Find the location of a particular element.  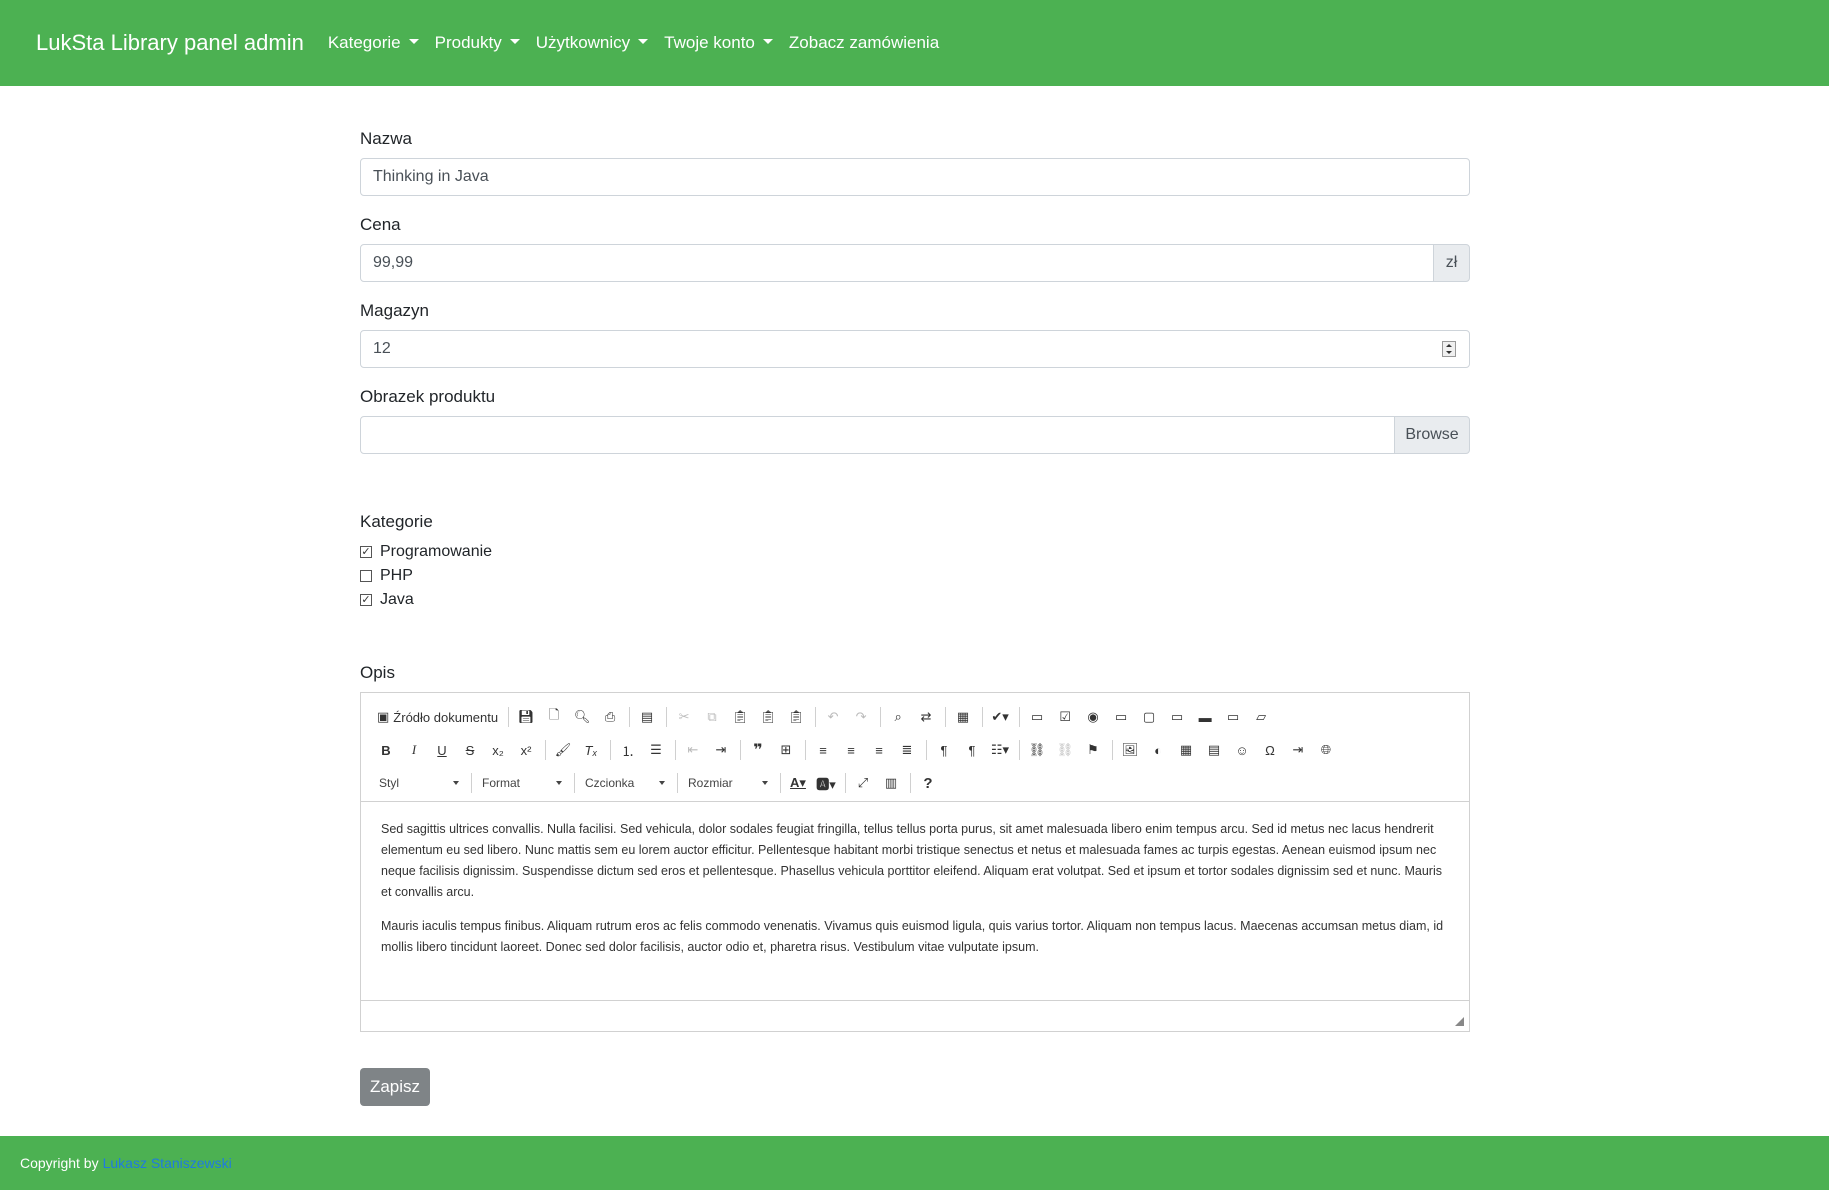

save-icon: 💾︎ is located at coordinates (526, 717).